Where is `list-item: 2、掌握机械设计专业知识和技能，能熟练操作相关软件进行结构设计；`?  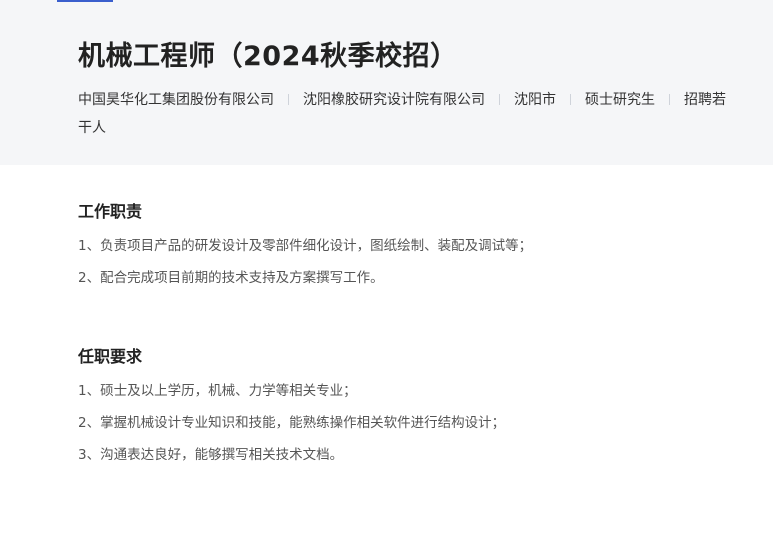
list-item: 2、掌握机械设计专业知识和技能，能熟练操作相关软件进行结构设计； is located at coordinates (292, 423).